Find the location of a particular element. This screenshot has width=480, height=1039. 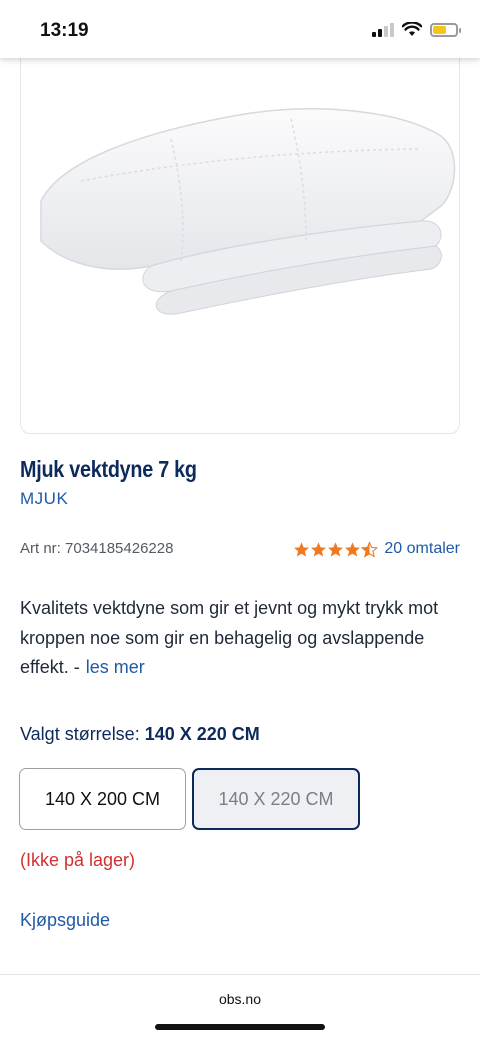

size-option-140x220: 140 X 220 CM is located at coordinates (276, 799).